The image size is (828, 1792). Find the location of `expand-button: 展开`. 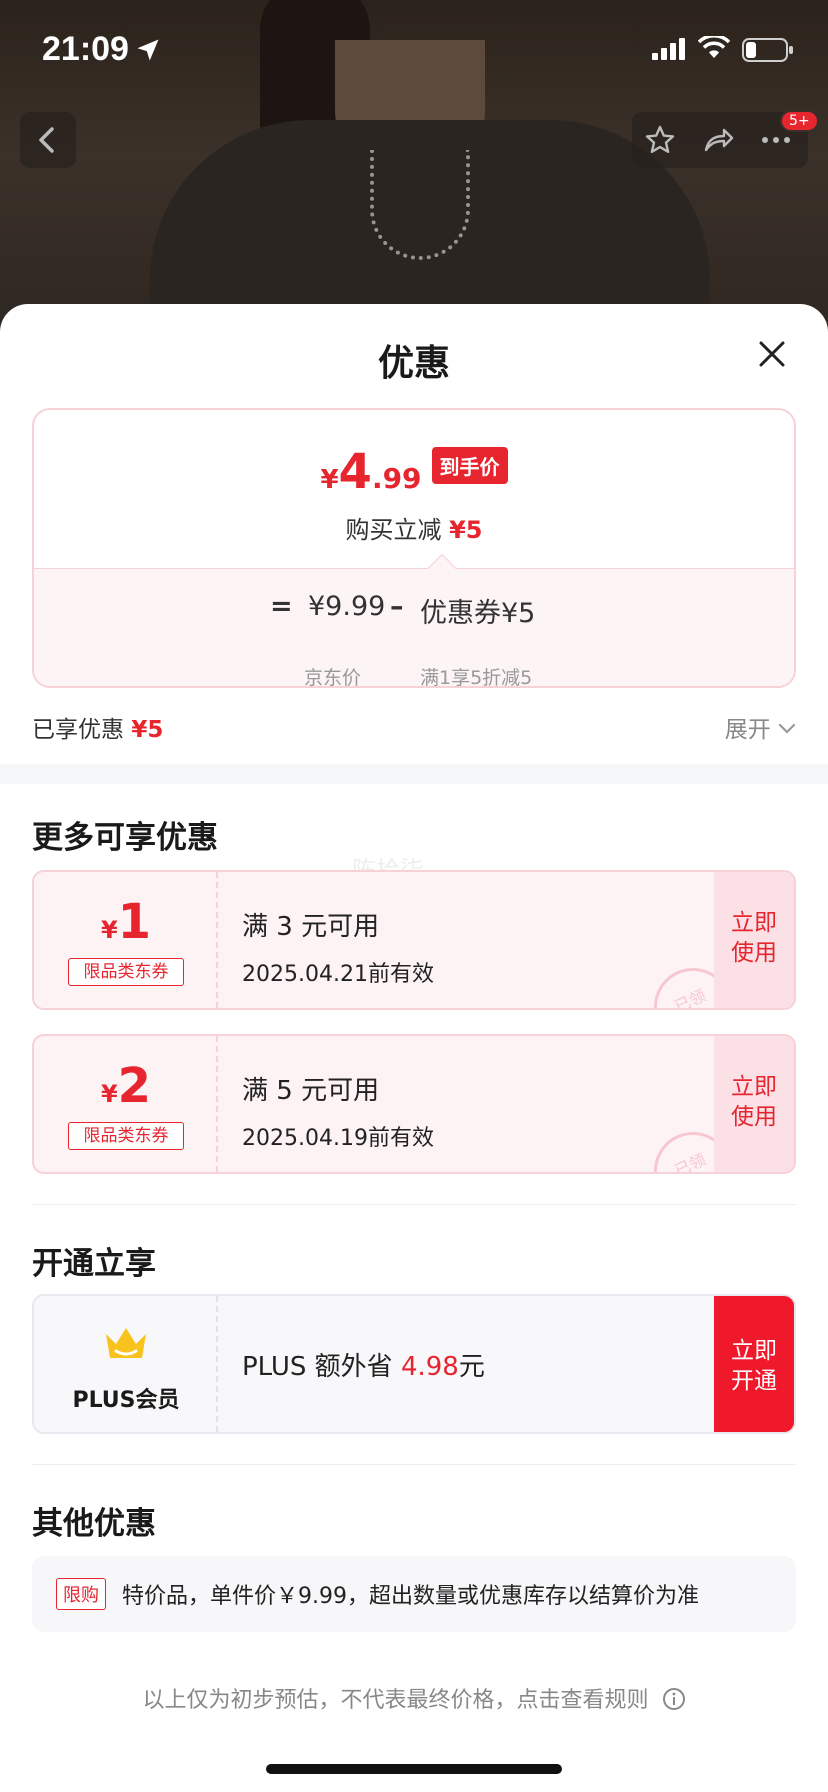

expand-button: 展开 is located at coordinates (760, 727).